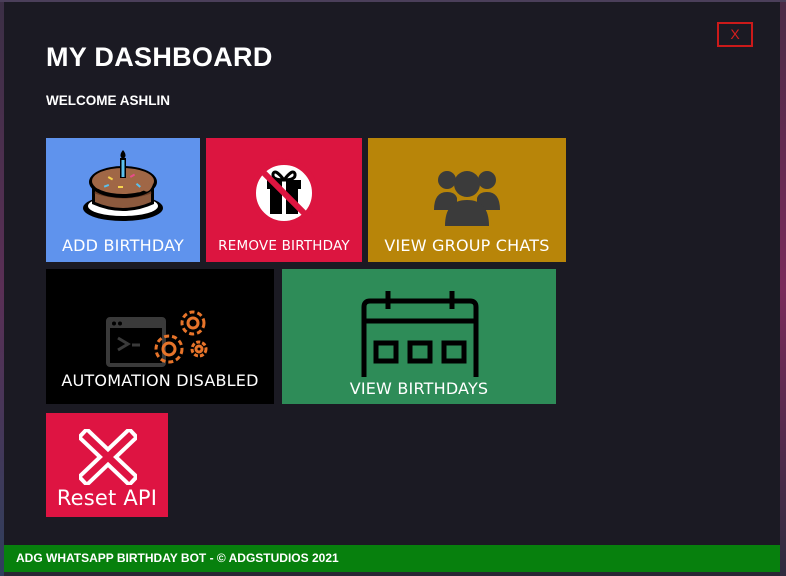  I want to click on no-gift-icon, so click(284, 193).